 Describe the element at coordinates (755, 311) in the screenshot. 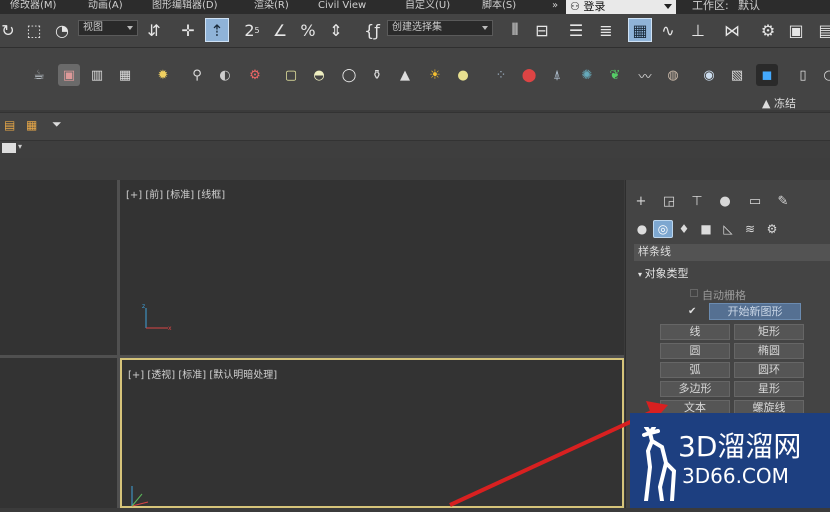

I see `start-new-shape-button: 开始新图形` at that location.